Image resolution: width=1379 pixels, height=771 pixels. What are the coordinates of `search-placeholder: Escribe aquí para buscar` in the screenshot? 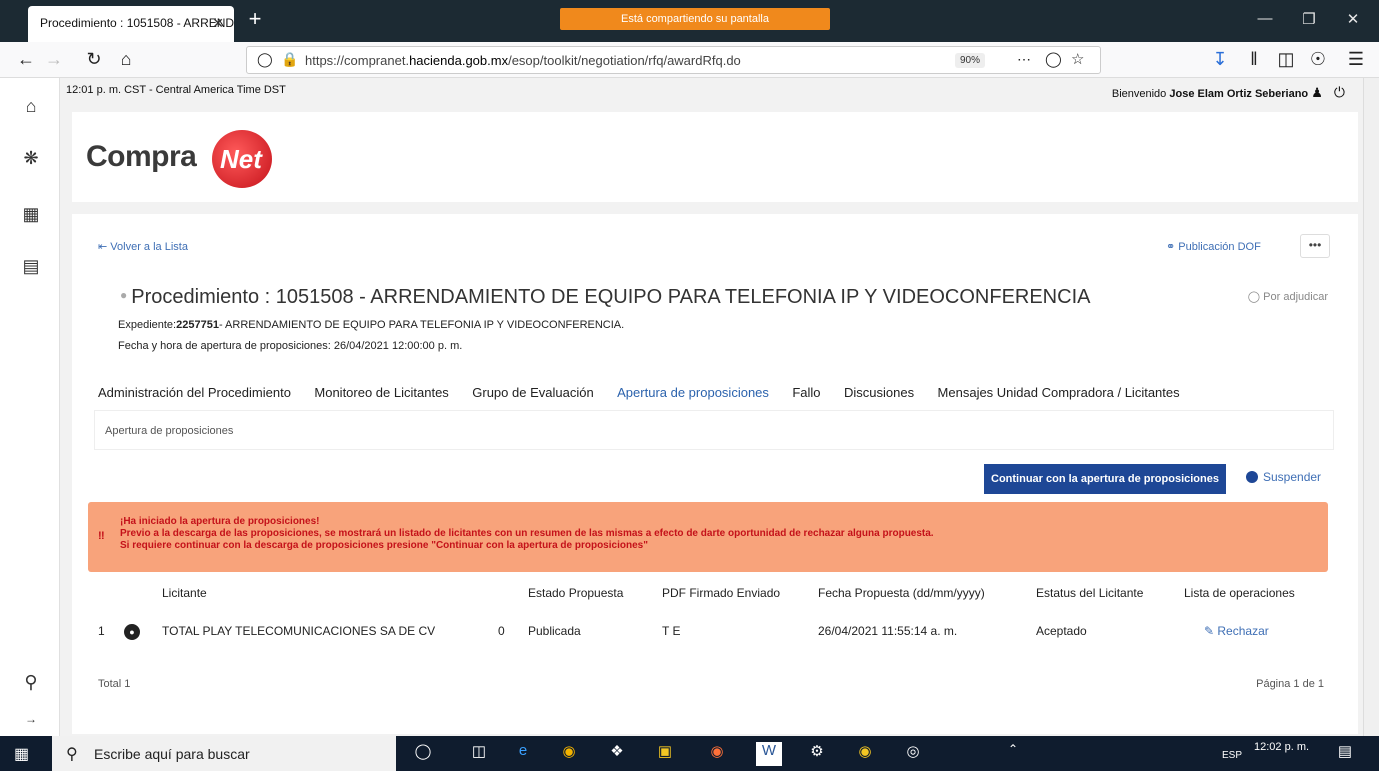 It's located at (172, 754).